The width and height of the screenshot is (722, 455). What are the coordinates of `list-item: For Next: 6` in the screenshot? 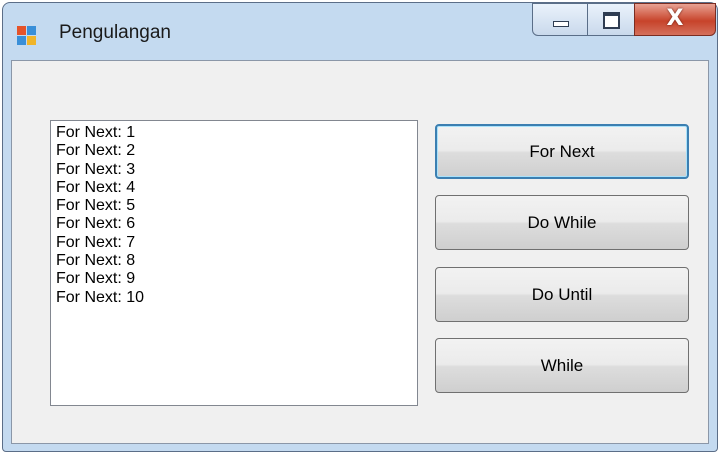 It's located at (234, 224).